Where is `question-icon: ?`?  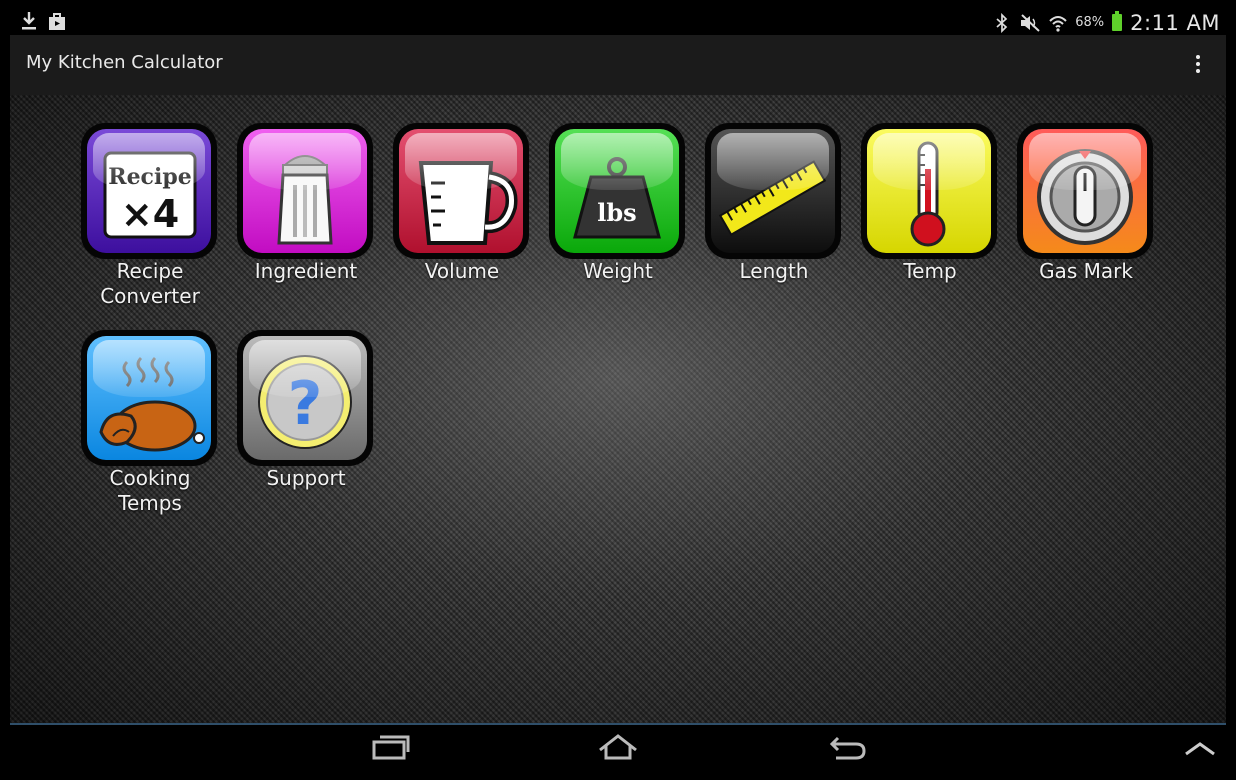
question-icon: ? is located at coordinates (305, 398).